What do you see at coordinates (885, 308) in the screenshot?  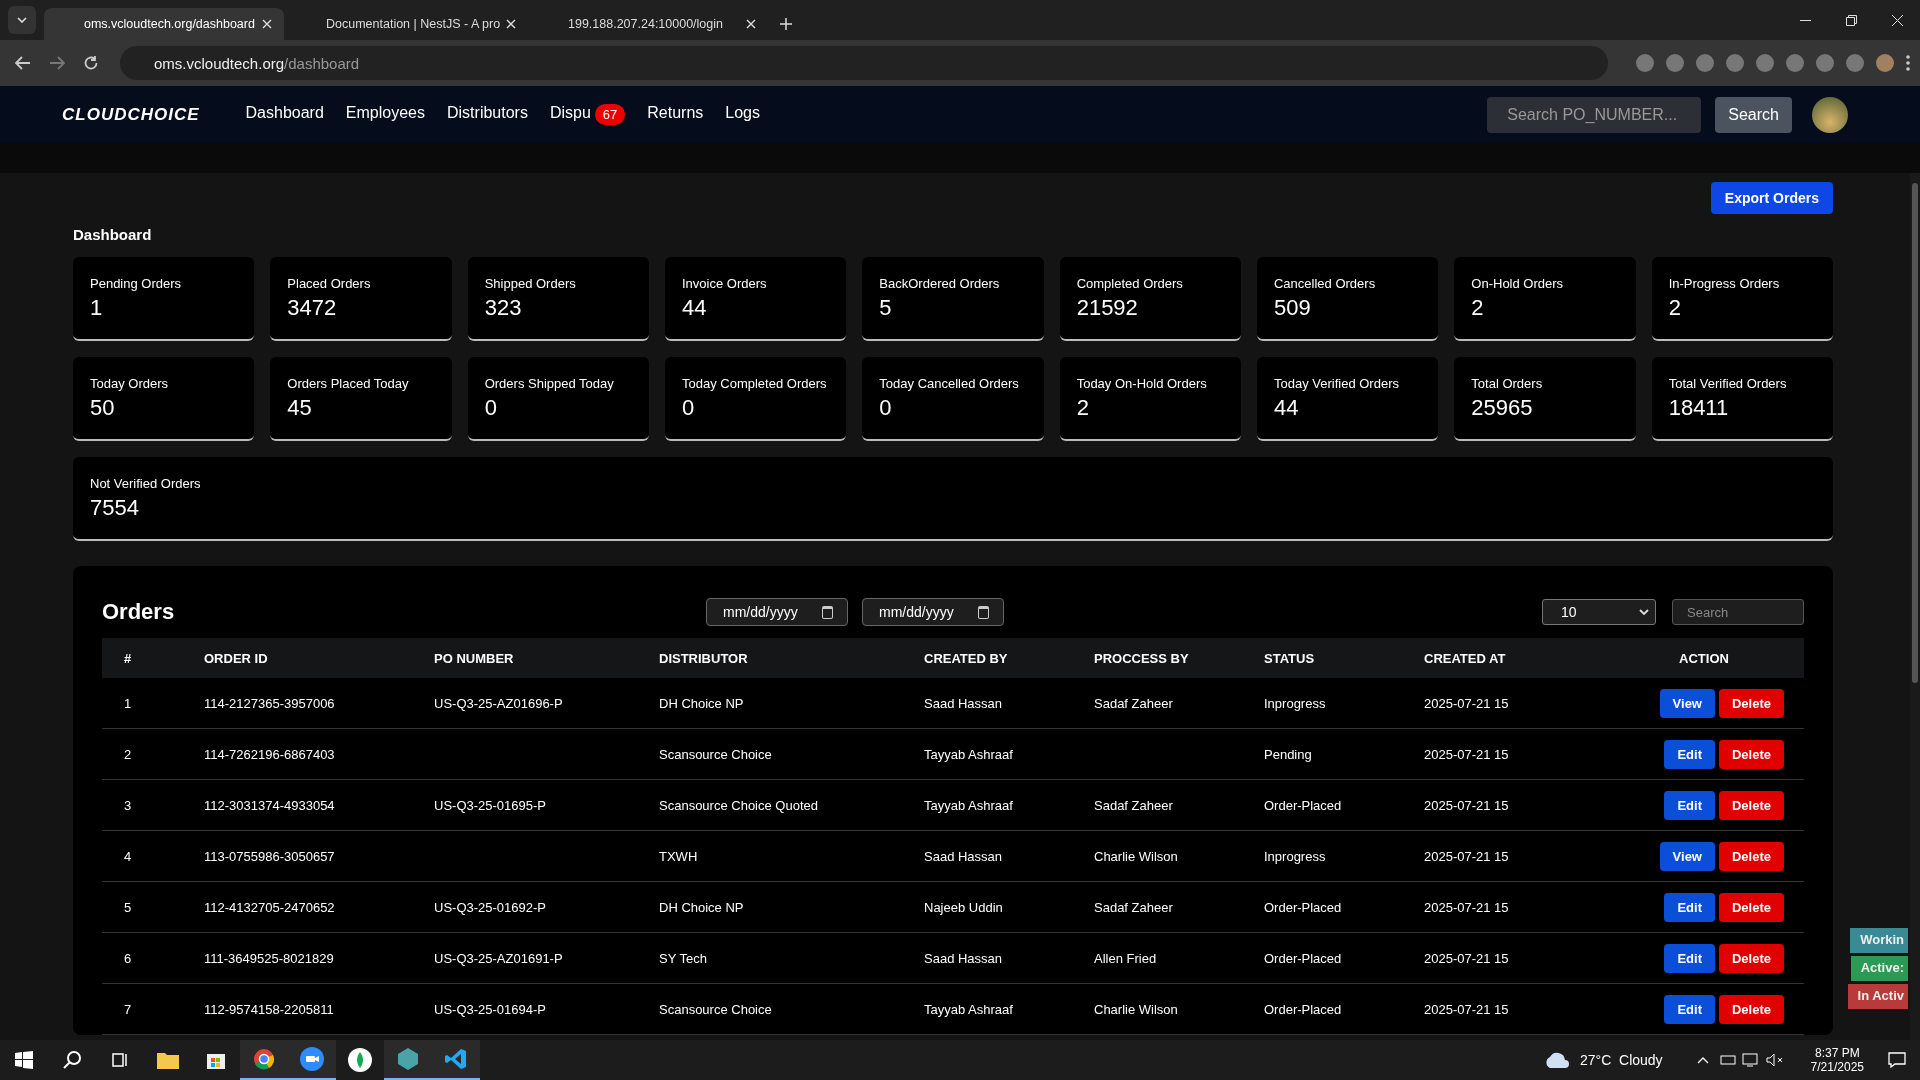 I see `stat-value: 5` at bounding box center [885, 308].